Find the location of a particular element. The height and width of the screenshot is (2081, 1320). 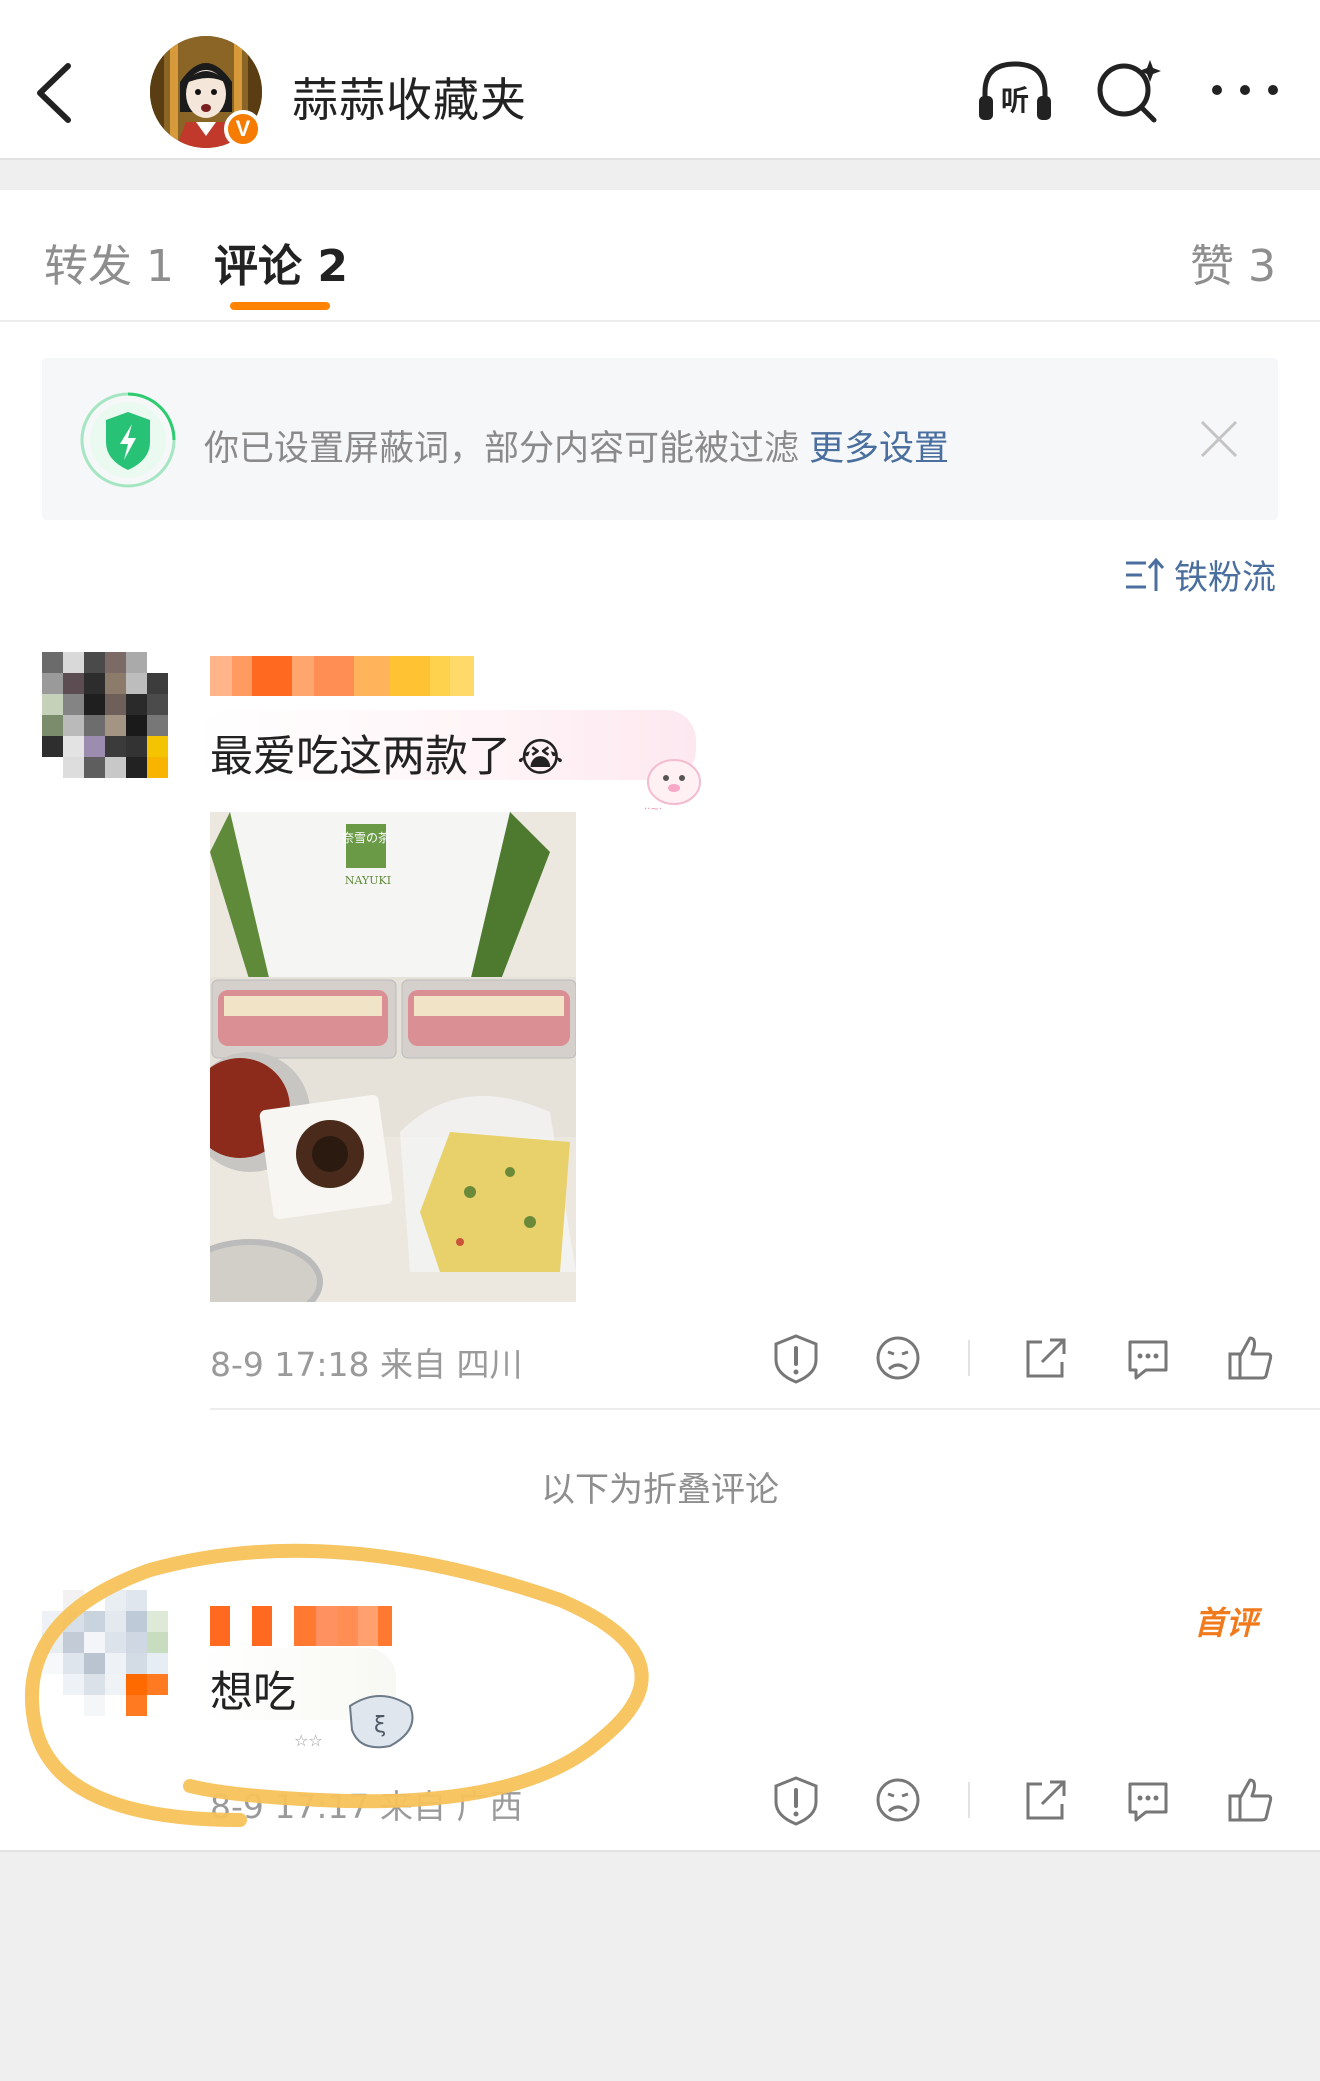

notice-message: 你已设置屏蔽词，部分内容可能被过滤 is located at coordinates (502, 449).